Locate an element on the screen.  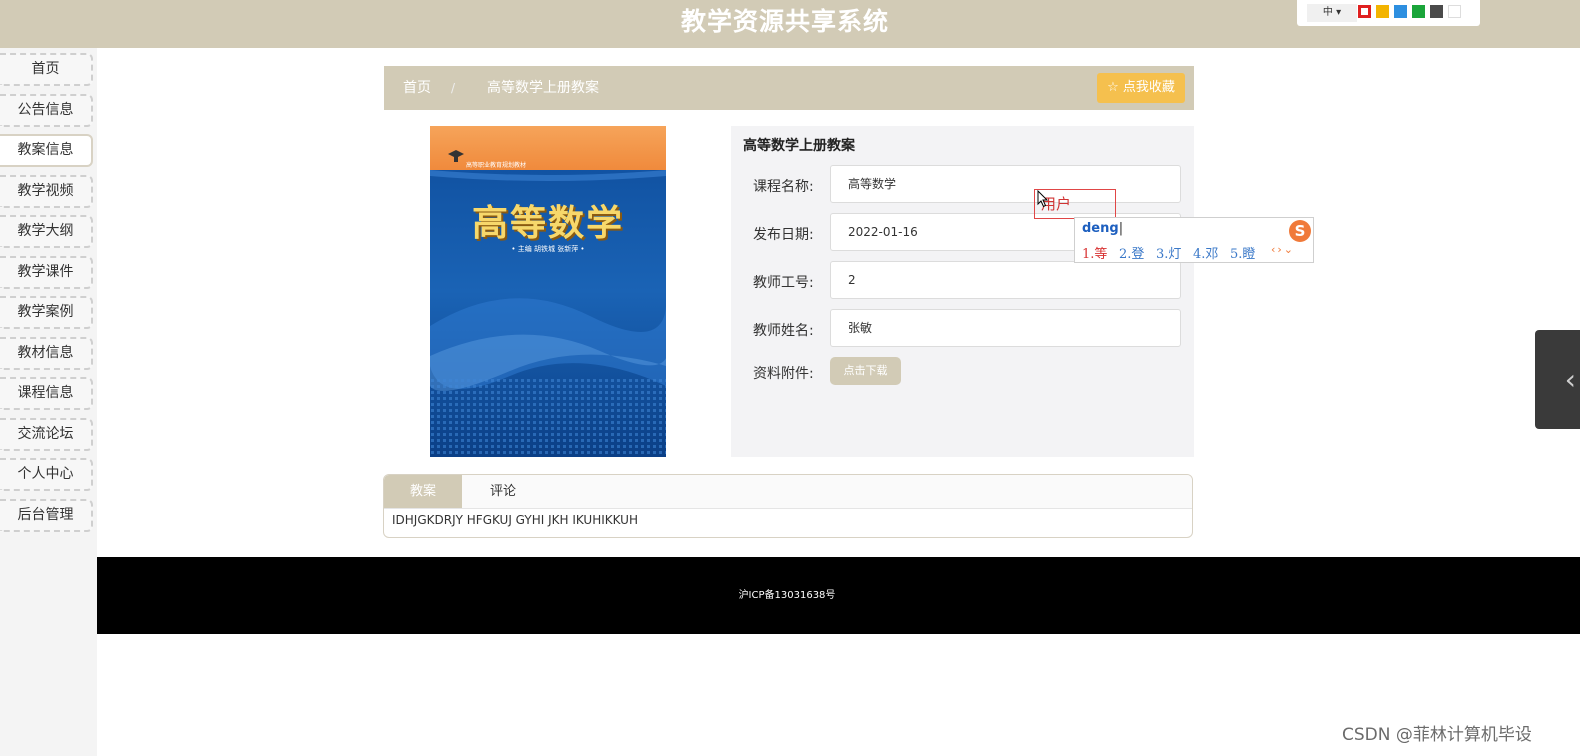
ime-candidate: 4.邓 is located at coordinates (1205, 252).